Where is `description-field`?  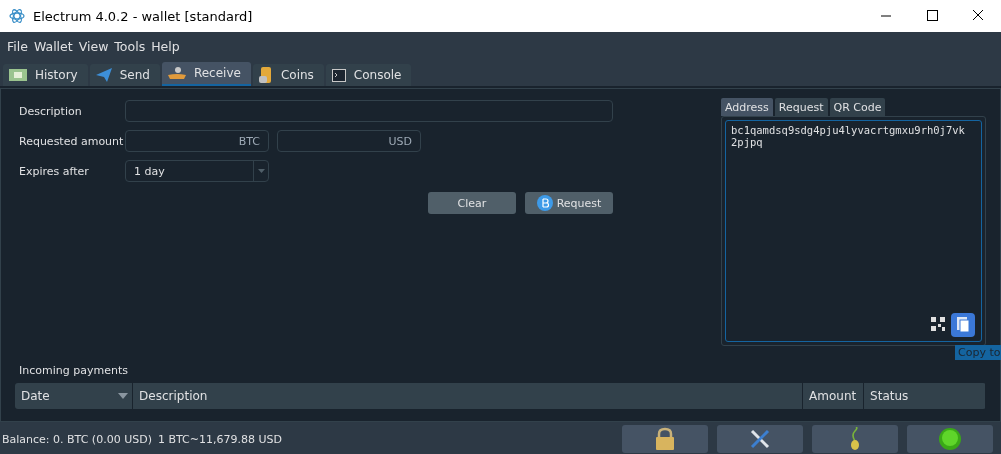
description-field is located at coordinates (369, 111).